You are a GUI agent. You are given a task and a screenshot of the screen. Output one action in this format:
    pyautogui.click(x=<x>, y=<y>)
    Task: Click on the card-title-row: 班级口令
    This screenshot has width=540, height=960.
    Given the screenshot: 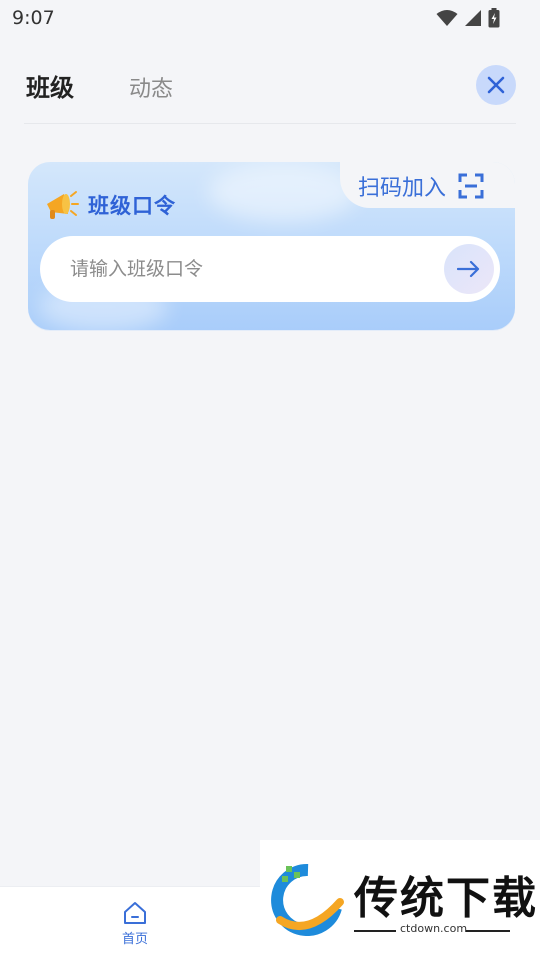 What is the action you would take?
    pyautogui.click(x=109, y=205)
    